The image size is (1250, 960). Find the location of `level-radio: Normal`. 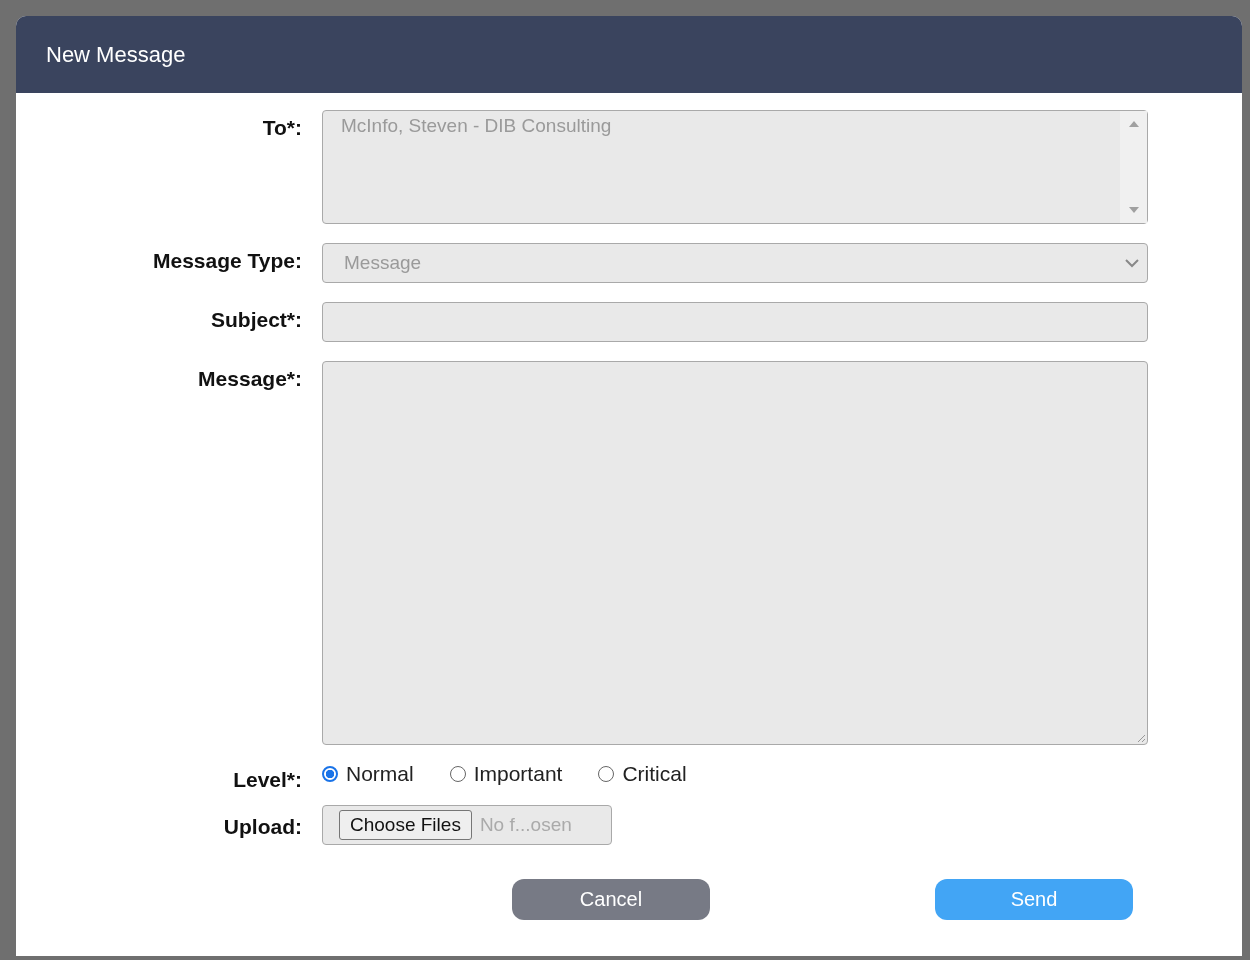

level-radio: Normal is located at coordinates (368, 774).